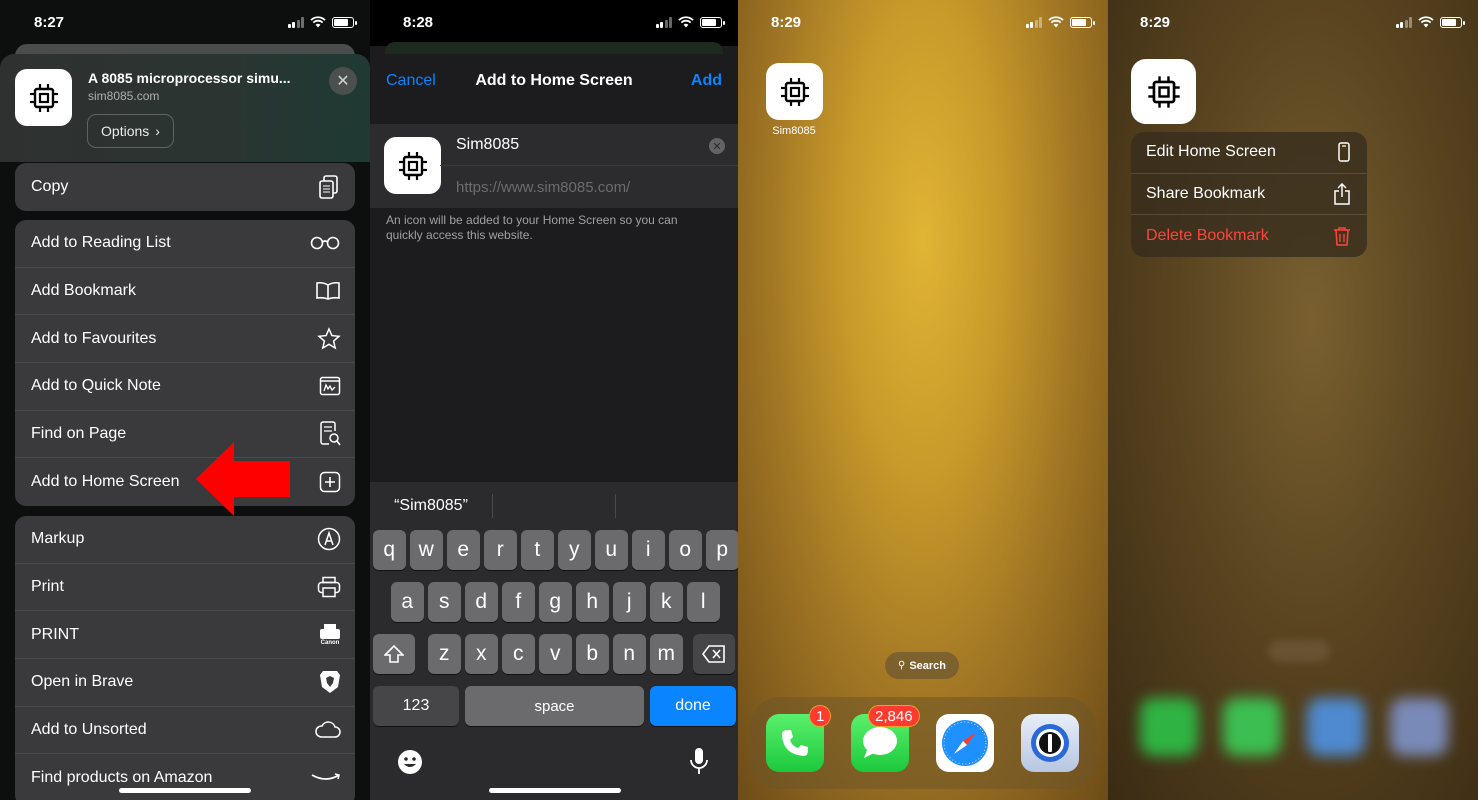 This screenshot has height=800, width=1478. What do you see at coordinates (185, 790) in the screenshot?
I see `home-indicator` at bounding box center [185, 790].